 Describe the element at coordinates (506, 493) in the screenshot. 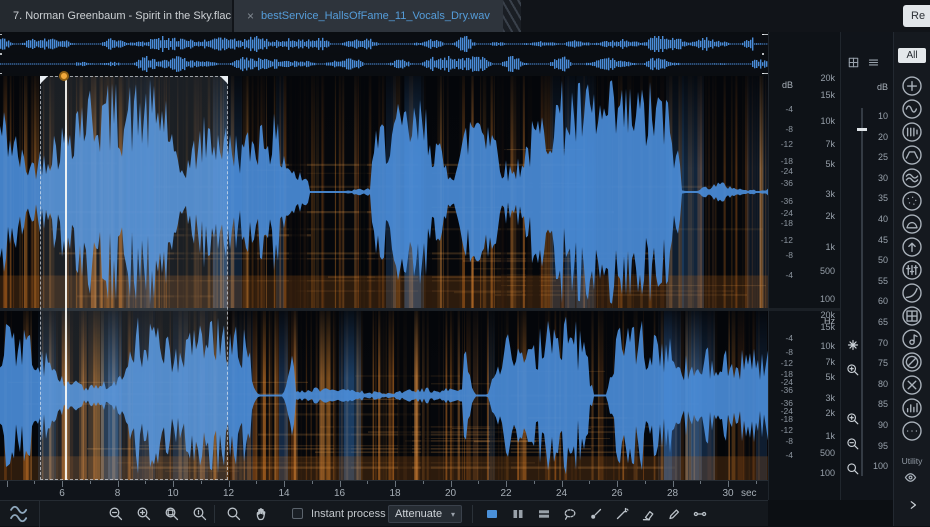

I see `time-label: 22` at that location.